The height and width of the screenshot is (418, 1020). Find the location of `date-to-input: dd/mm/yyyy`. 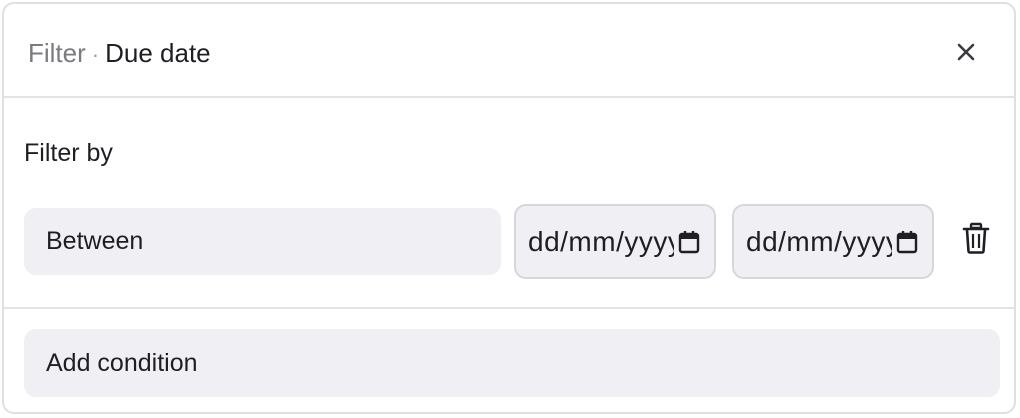

date-to-input: dd/mm/yyyy is located at coordinates (833, 241).